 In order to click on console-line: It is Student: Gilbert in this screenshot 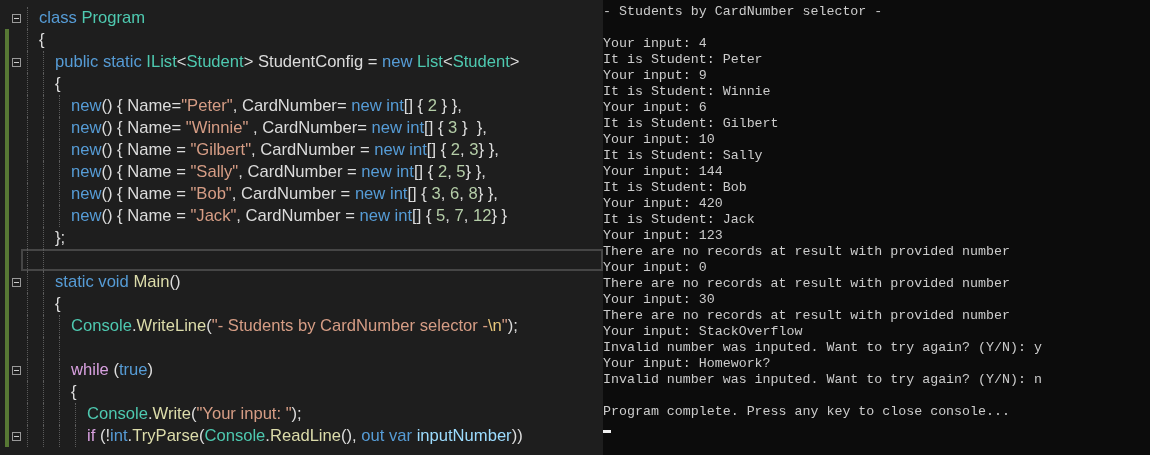, I will do `click(691, 124)`.